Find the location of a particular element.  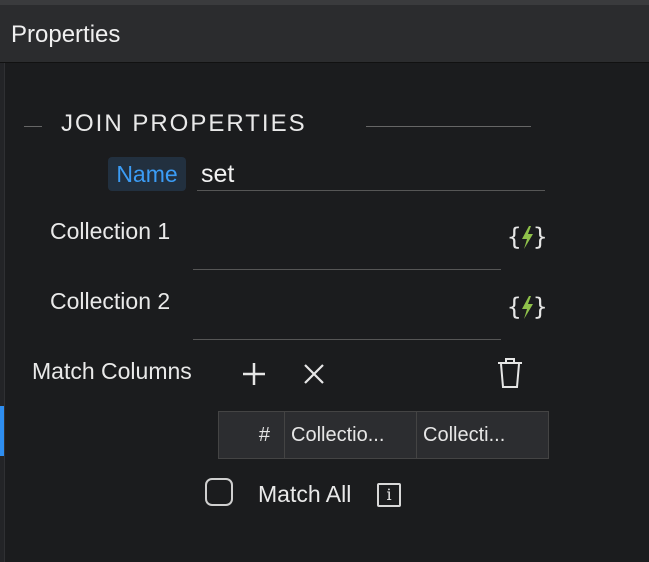

collection2-label: Collection 2 is located at coordinates (110, 301).